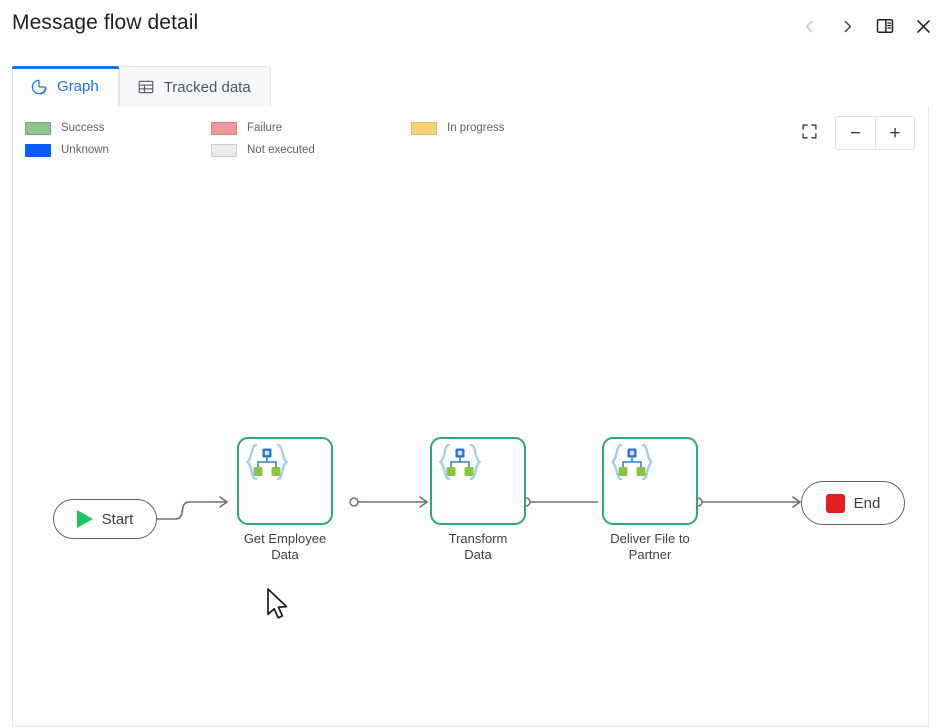 This screenshot has width=952, height=727. I want to click on tab-bar: Graph Tracked data, so click(141, 87).